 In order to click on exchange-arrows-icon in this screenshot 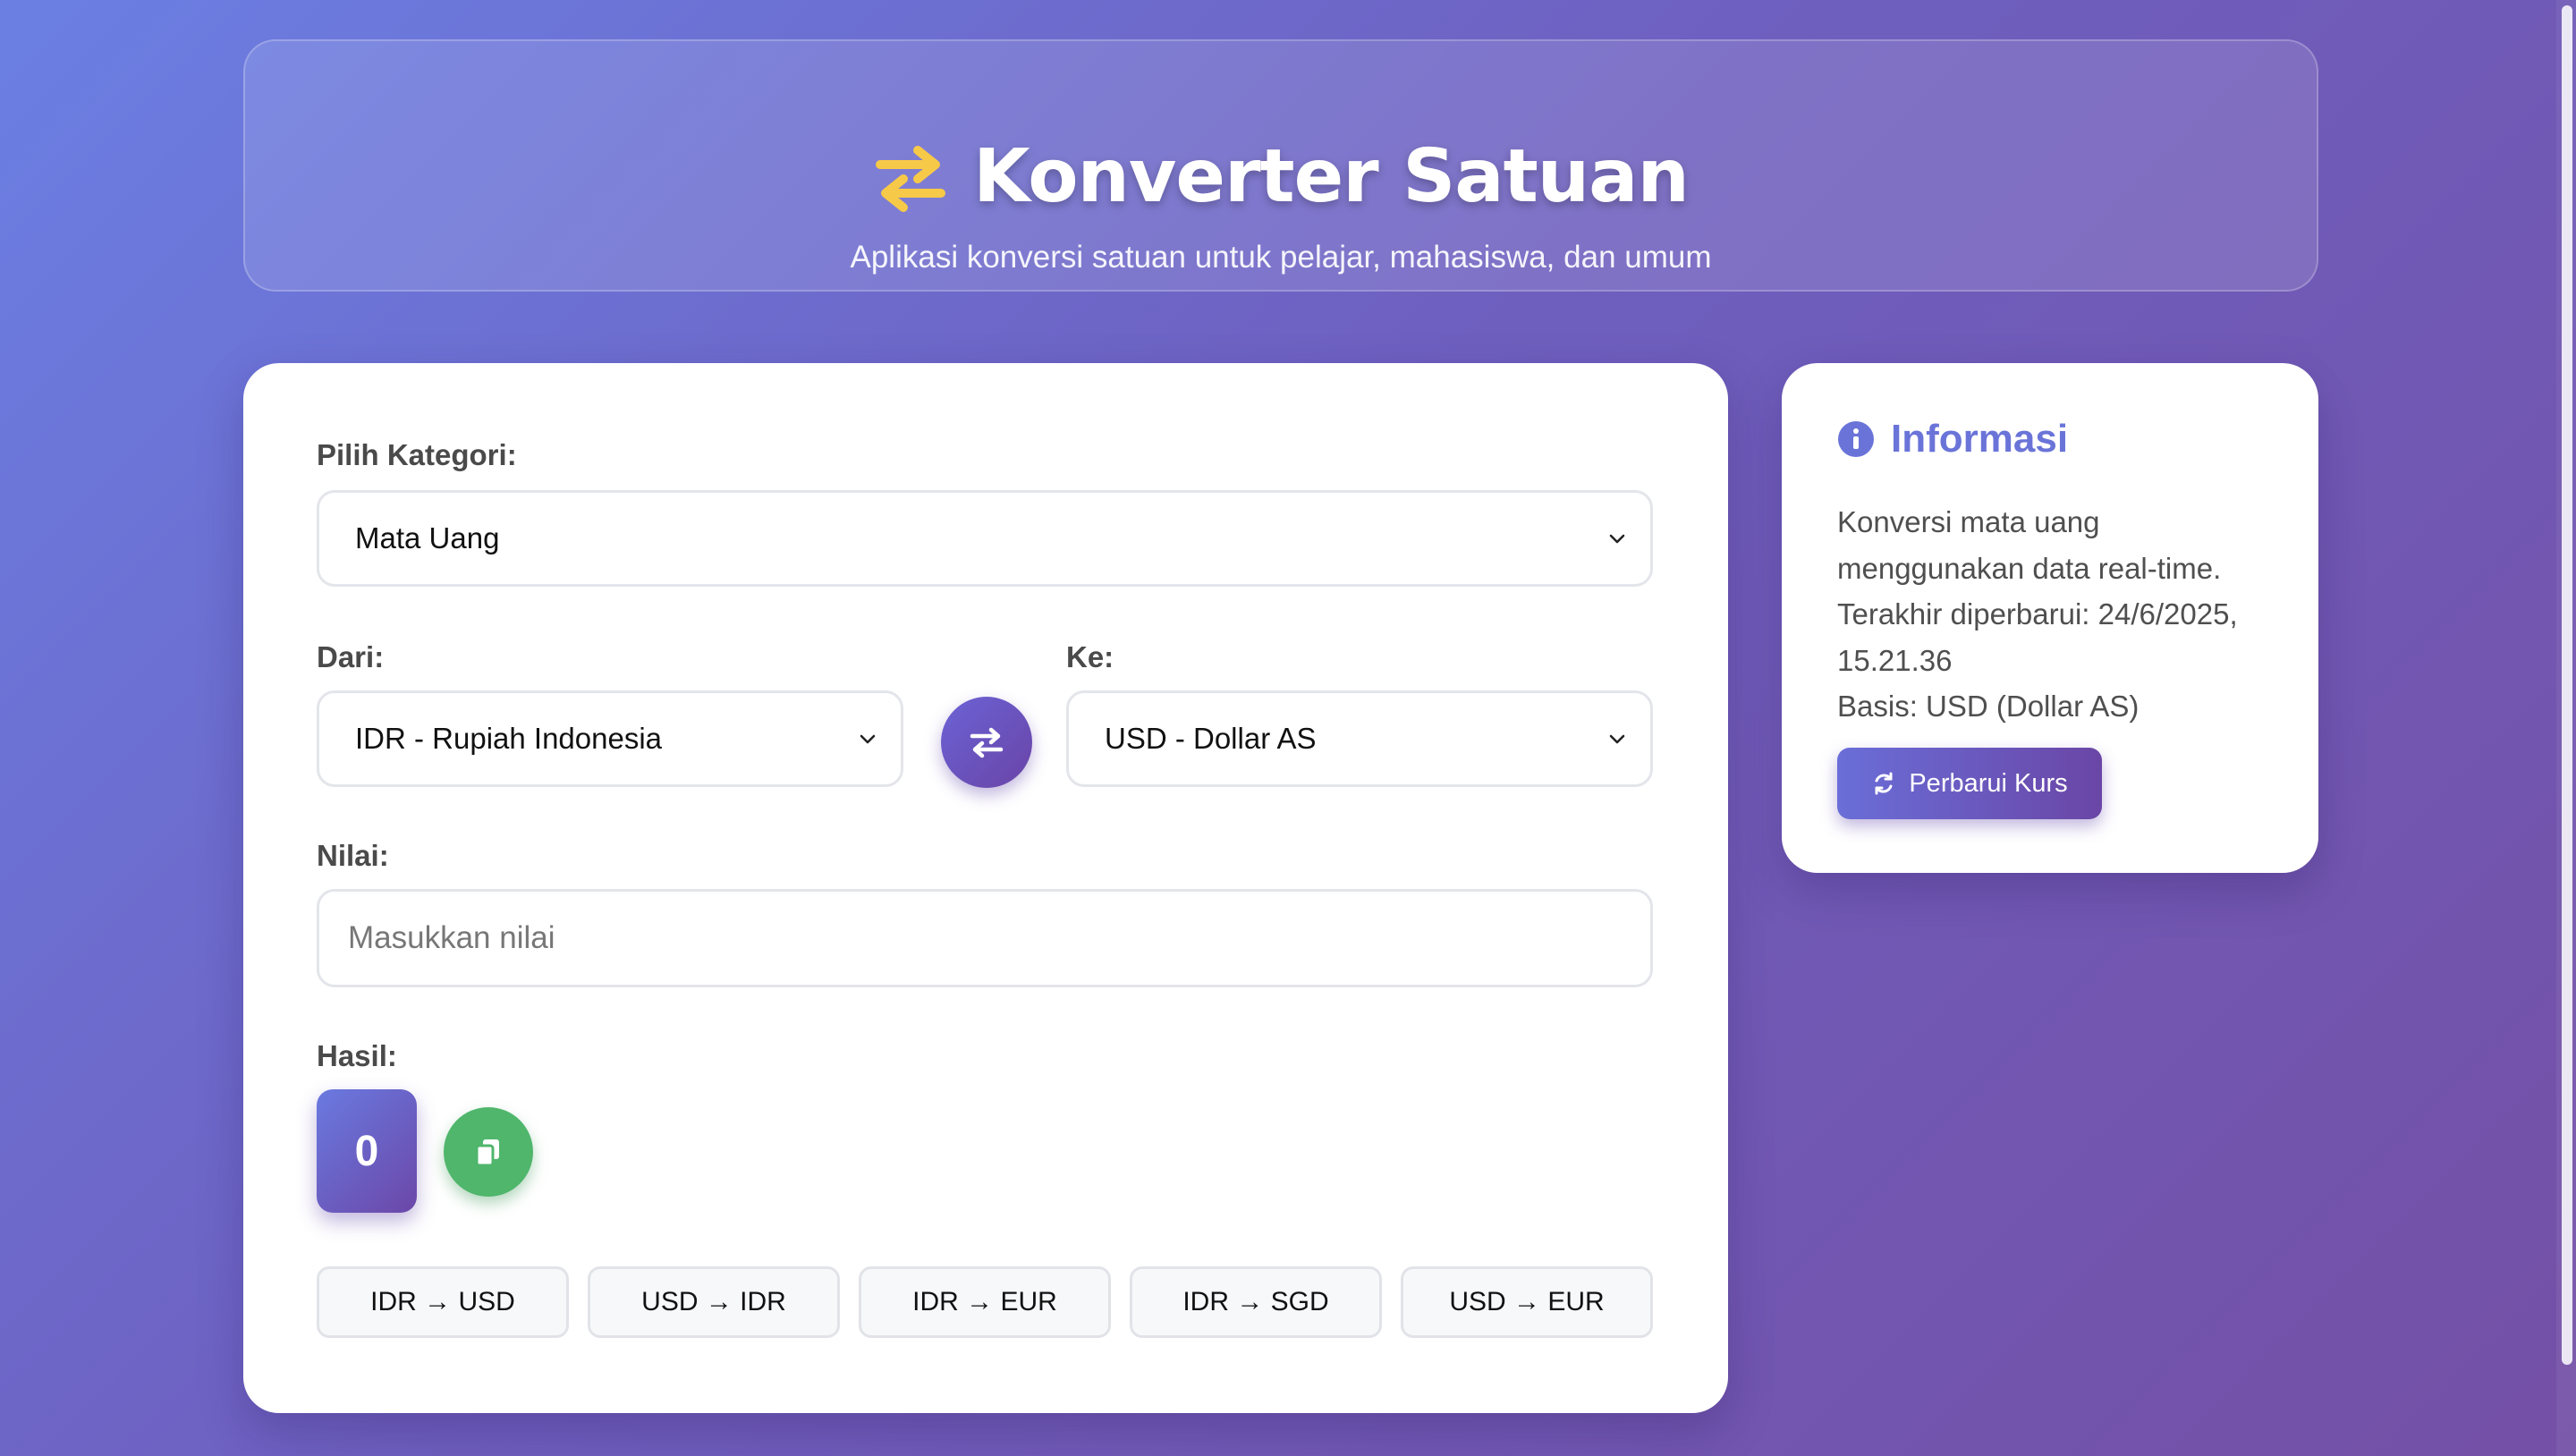, I will do `click(911, 178)`.